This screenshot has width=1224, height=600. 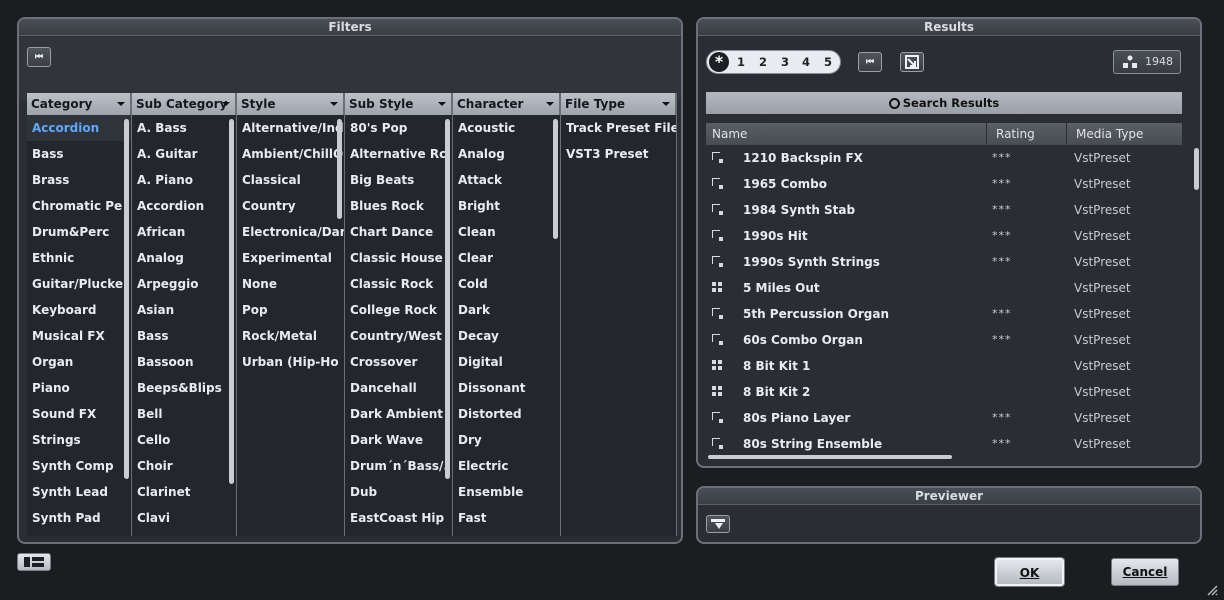 What do you see at coordinates (506, 388) in the screenshot?
I see `filter-item: Dissonant` at bounding box center [506, 388].